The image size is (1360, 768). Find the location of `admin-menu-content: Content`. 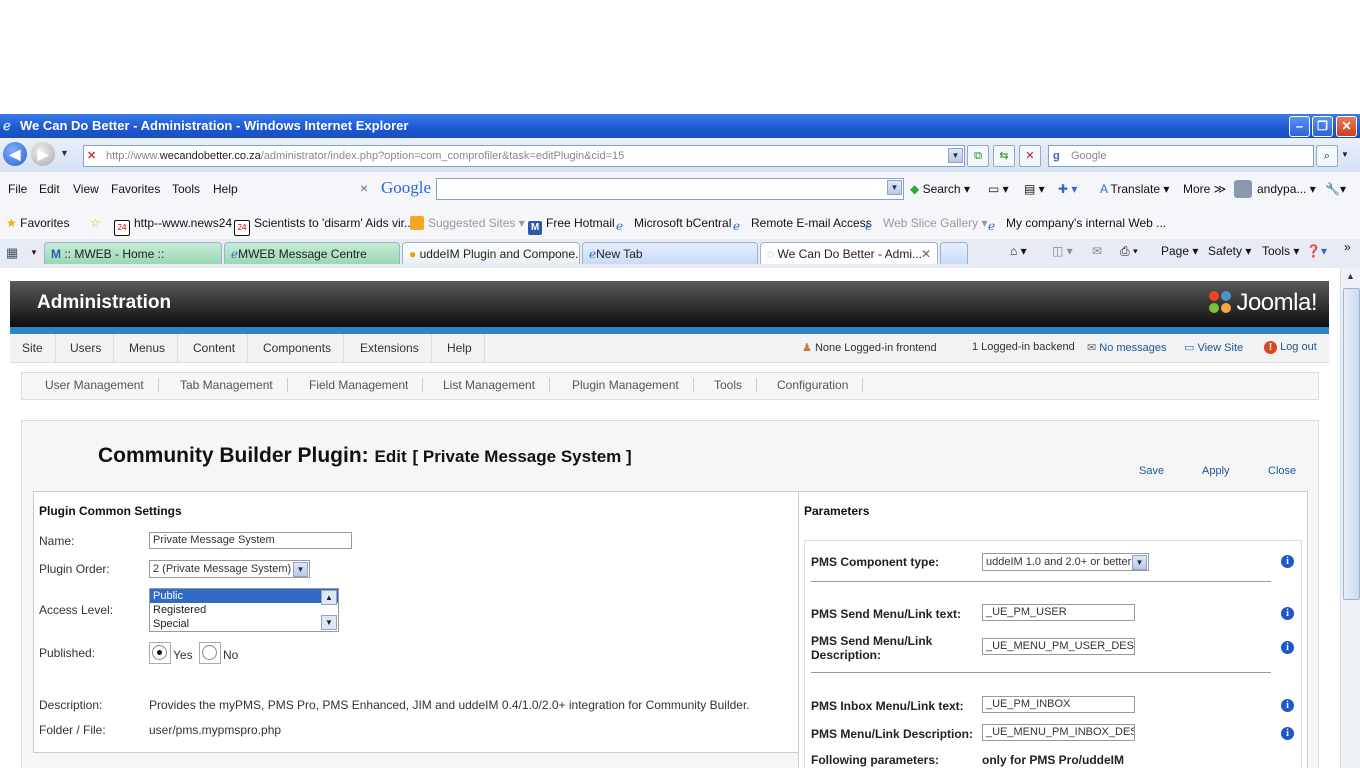

admin-menu-content: Content is located at coordinates (215, 348).